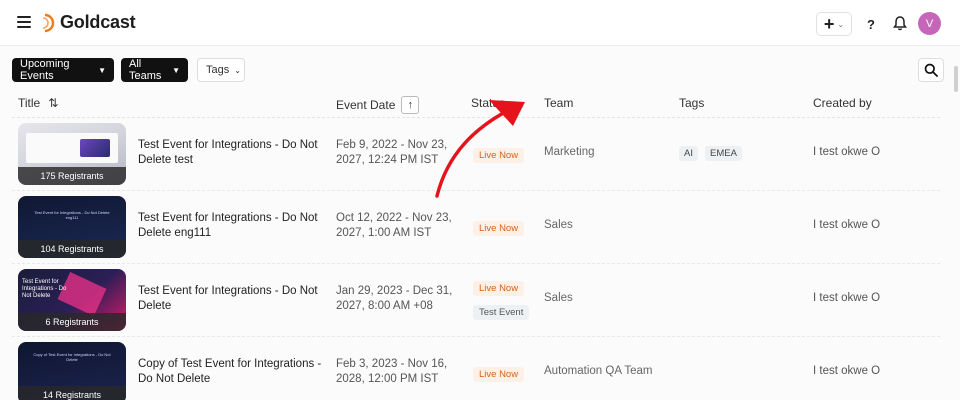  I want to click on upcoming-events-filter: Upcoming Events ▼, so click(63, 70).